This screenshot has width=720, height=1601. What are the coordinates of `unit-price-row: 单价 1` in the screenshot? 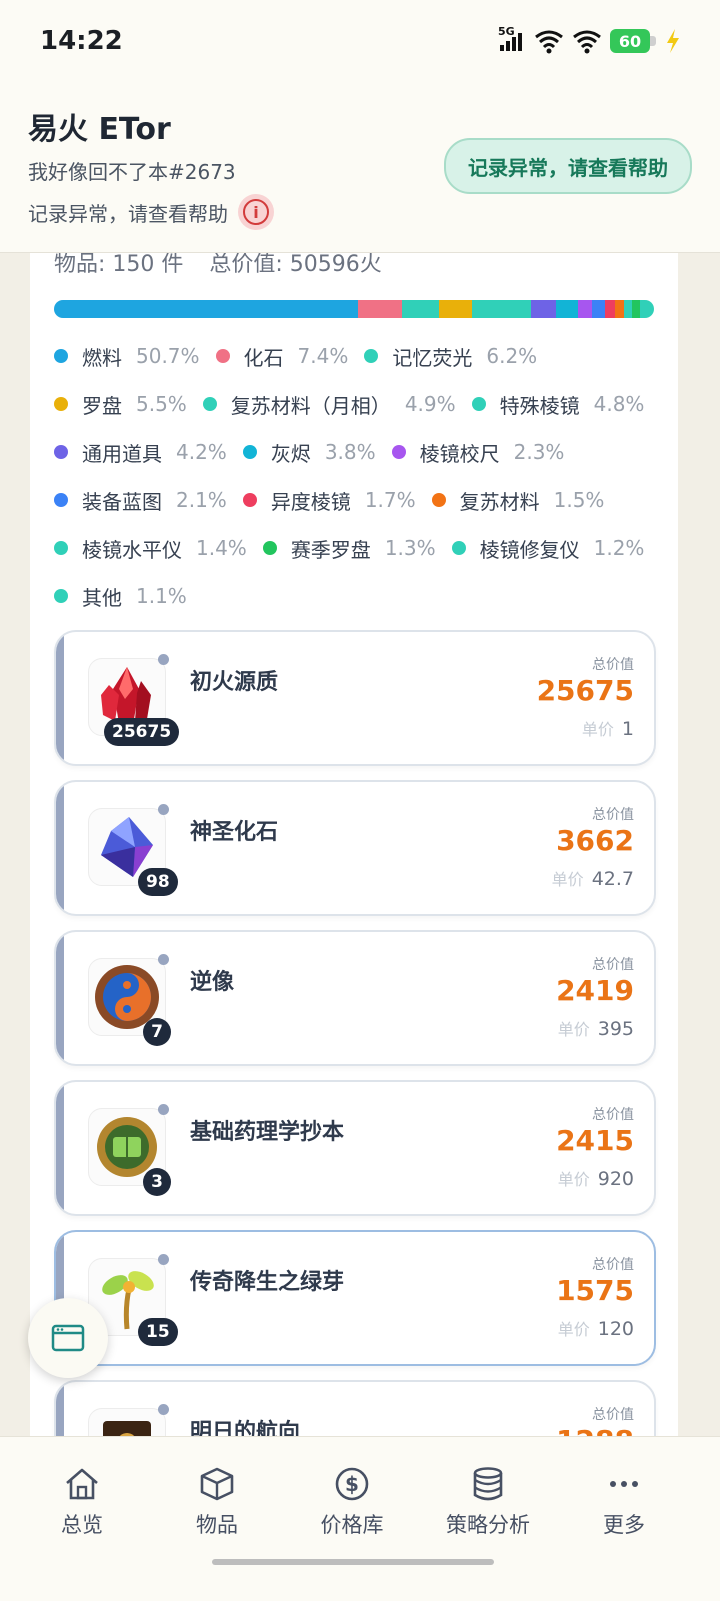 It's located at (608, 728).